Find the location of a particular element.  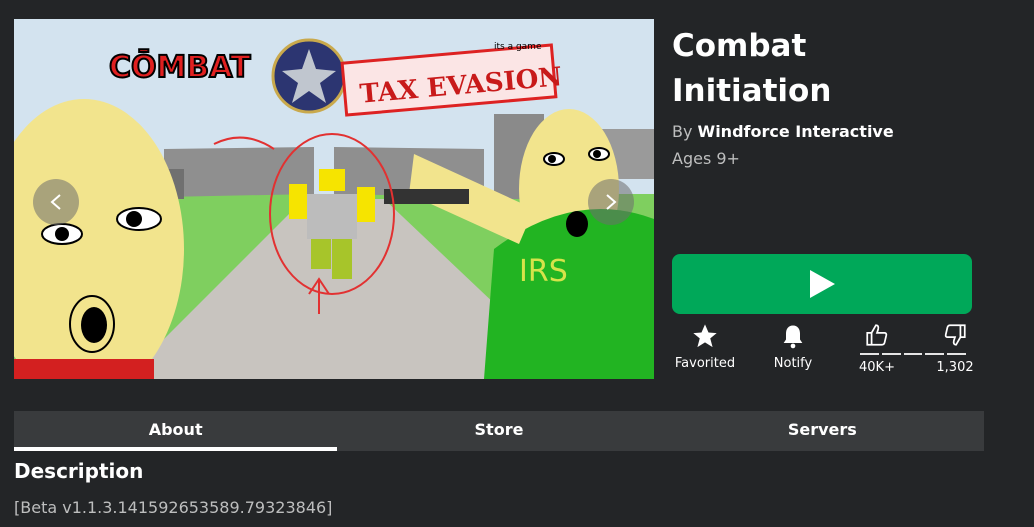

chevron-right-icon is located at coordinates (611, 202).